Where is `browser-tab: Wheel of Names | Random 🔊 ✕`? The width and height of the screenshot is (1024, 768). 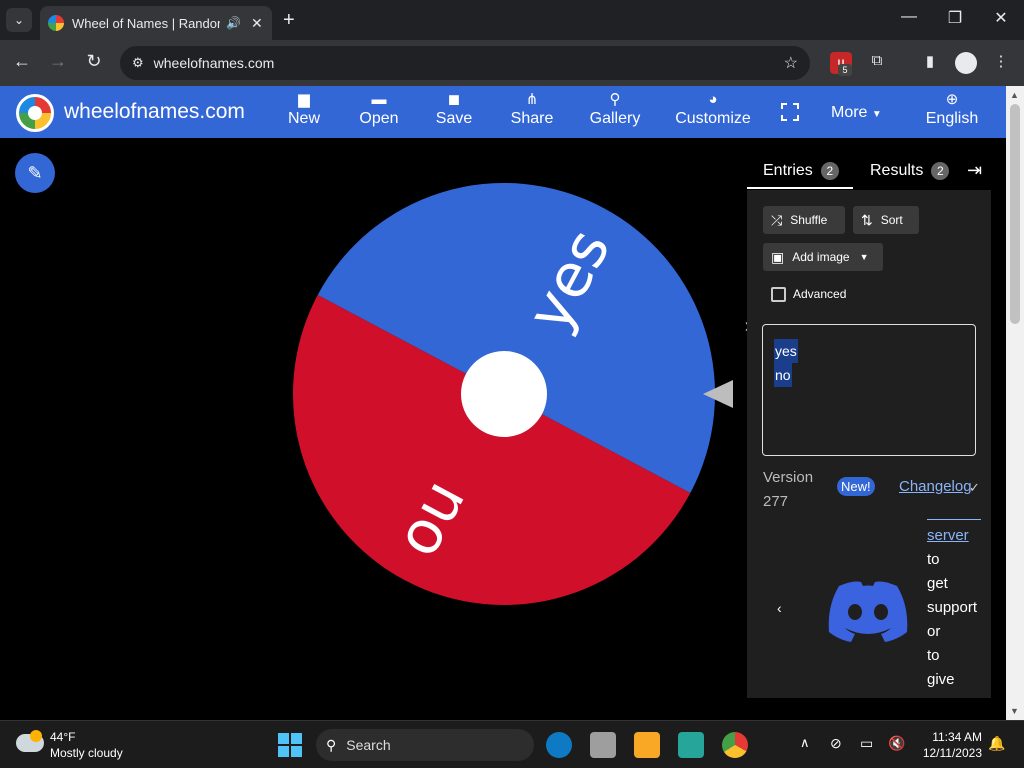 browser-tab: Wheel of Names | Random 🔊 ✕ is located at coordinates (156, 23).